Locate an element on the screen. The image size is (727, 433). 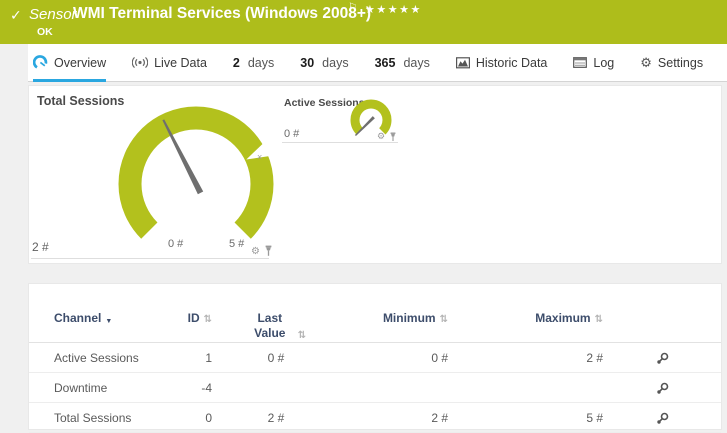
column-header-last-value: Last Value ⇅ is located at coordinates (276, 326).